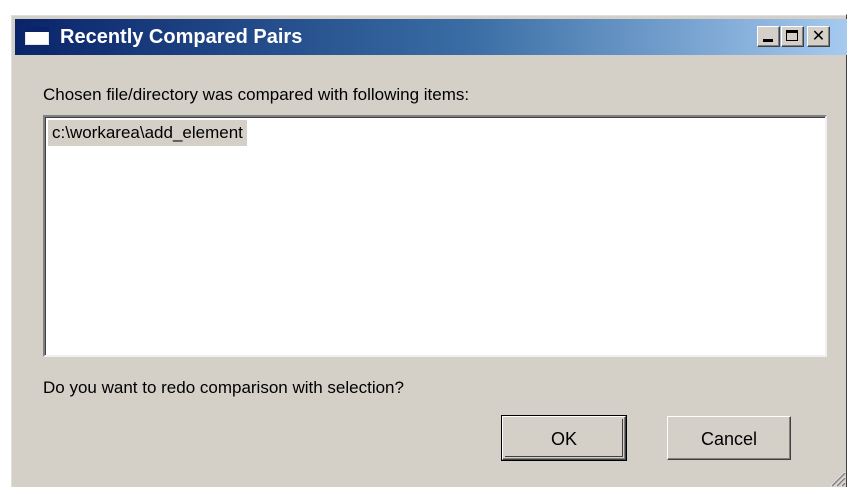 The width and height of the screenshot is (847, 487). I want to click on close-button: ✕, so click(818, 36).